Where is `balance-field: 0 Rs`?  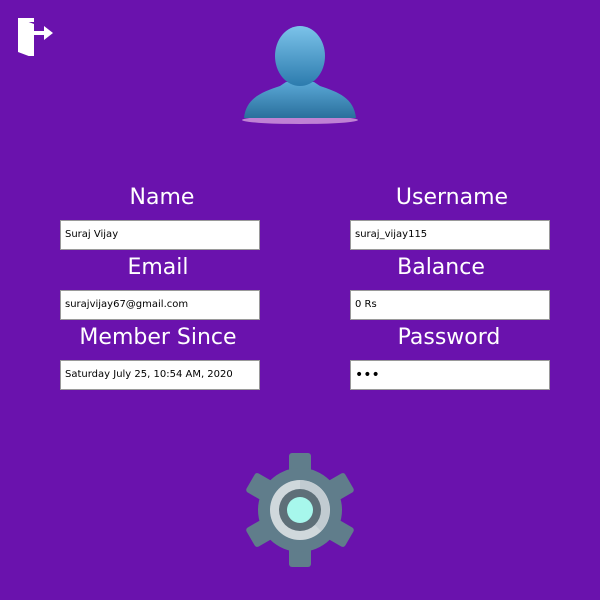 balance-field: 0 Rs is located at coordinates (450, 305).